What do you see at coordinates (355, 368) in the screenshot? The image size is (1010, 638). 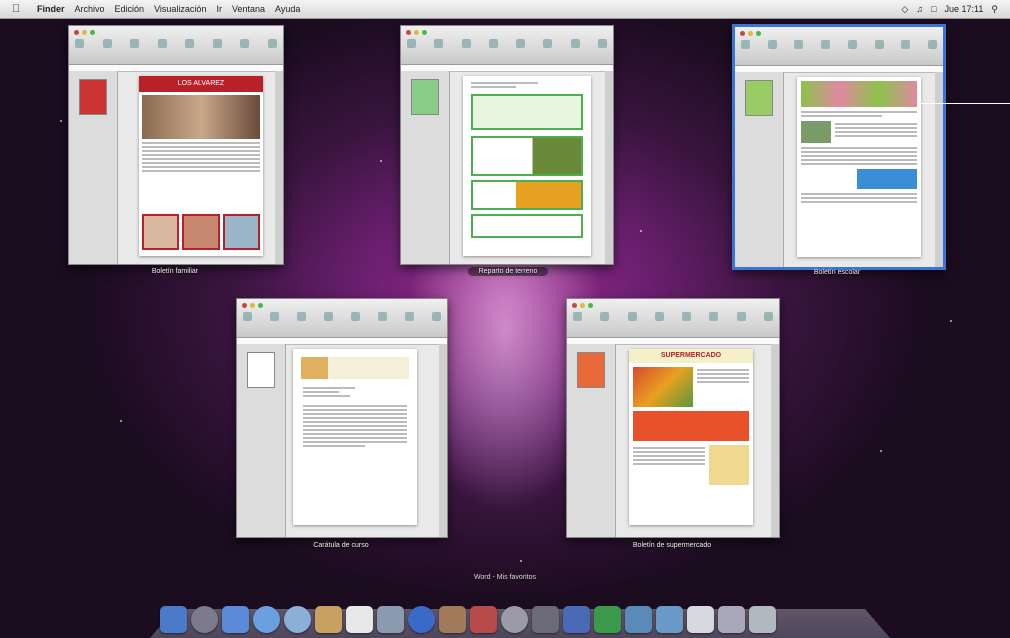 I see `header-band` at bounding box center [355, 368].